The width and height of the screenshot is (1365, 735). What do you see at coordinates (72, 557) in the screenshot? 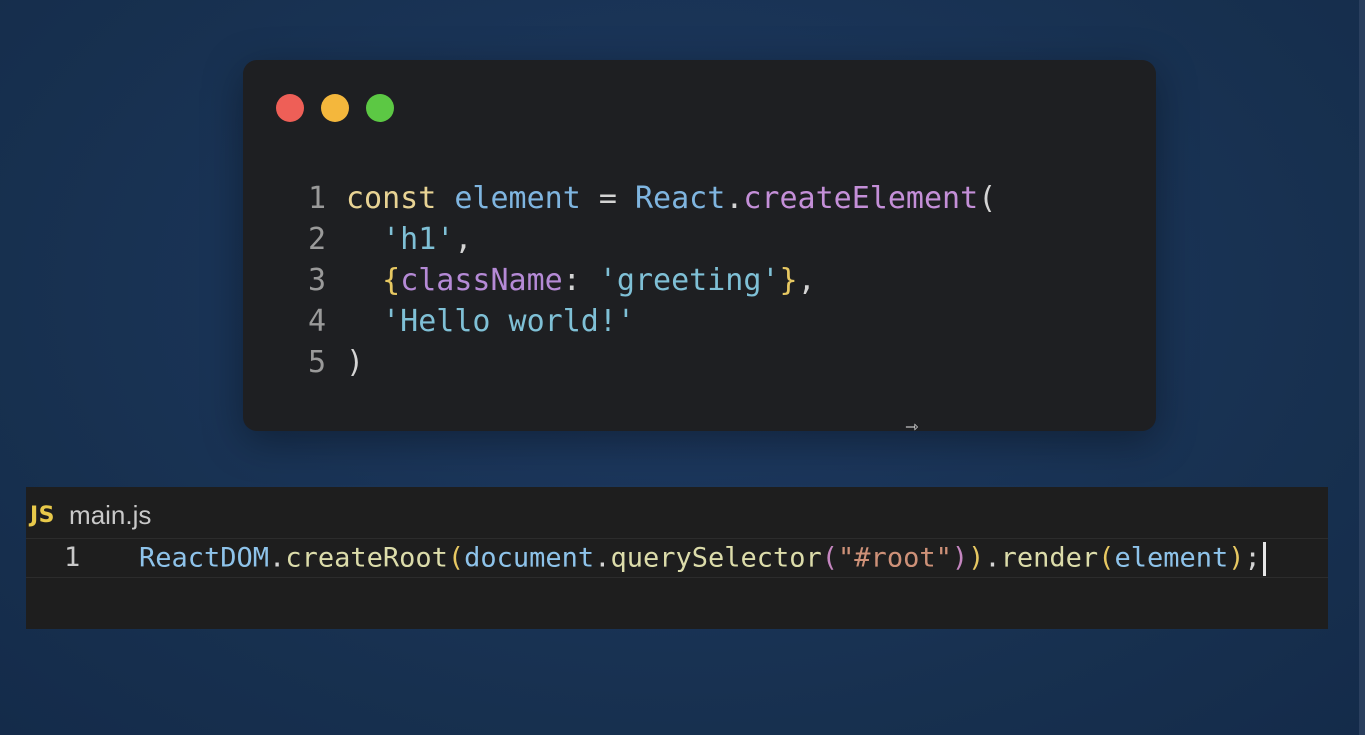
I see `editor-line-number: 1` at bounding box center [72, 557].